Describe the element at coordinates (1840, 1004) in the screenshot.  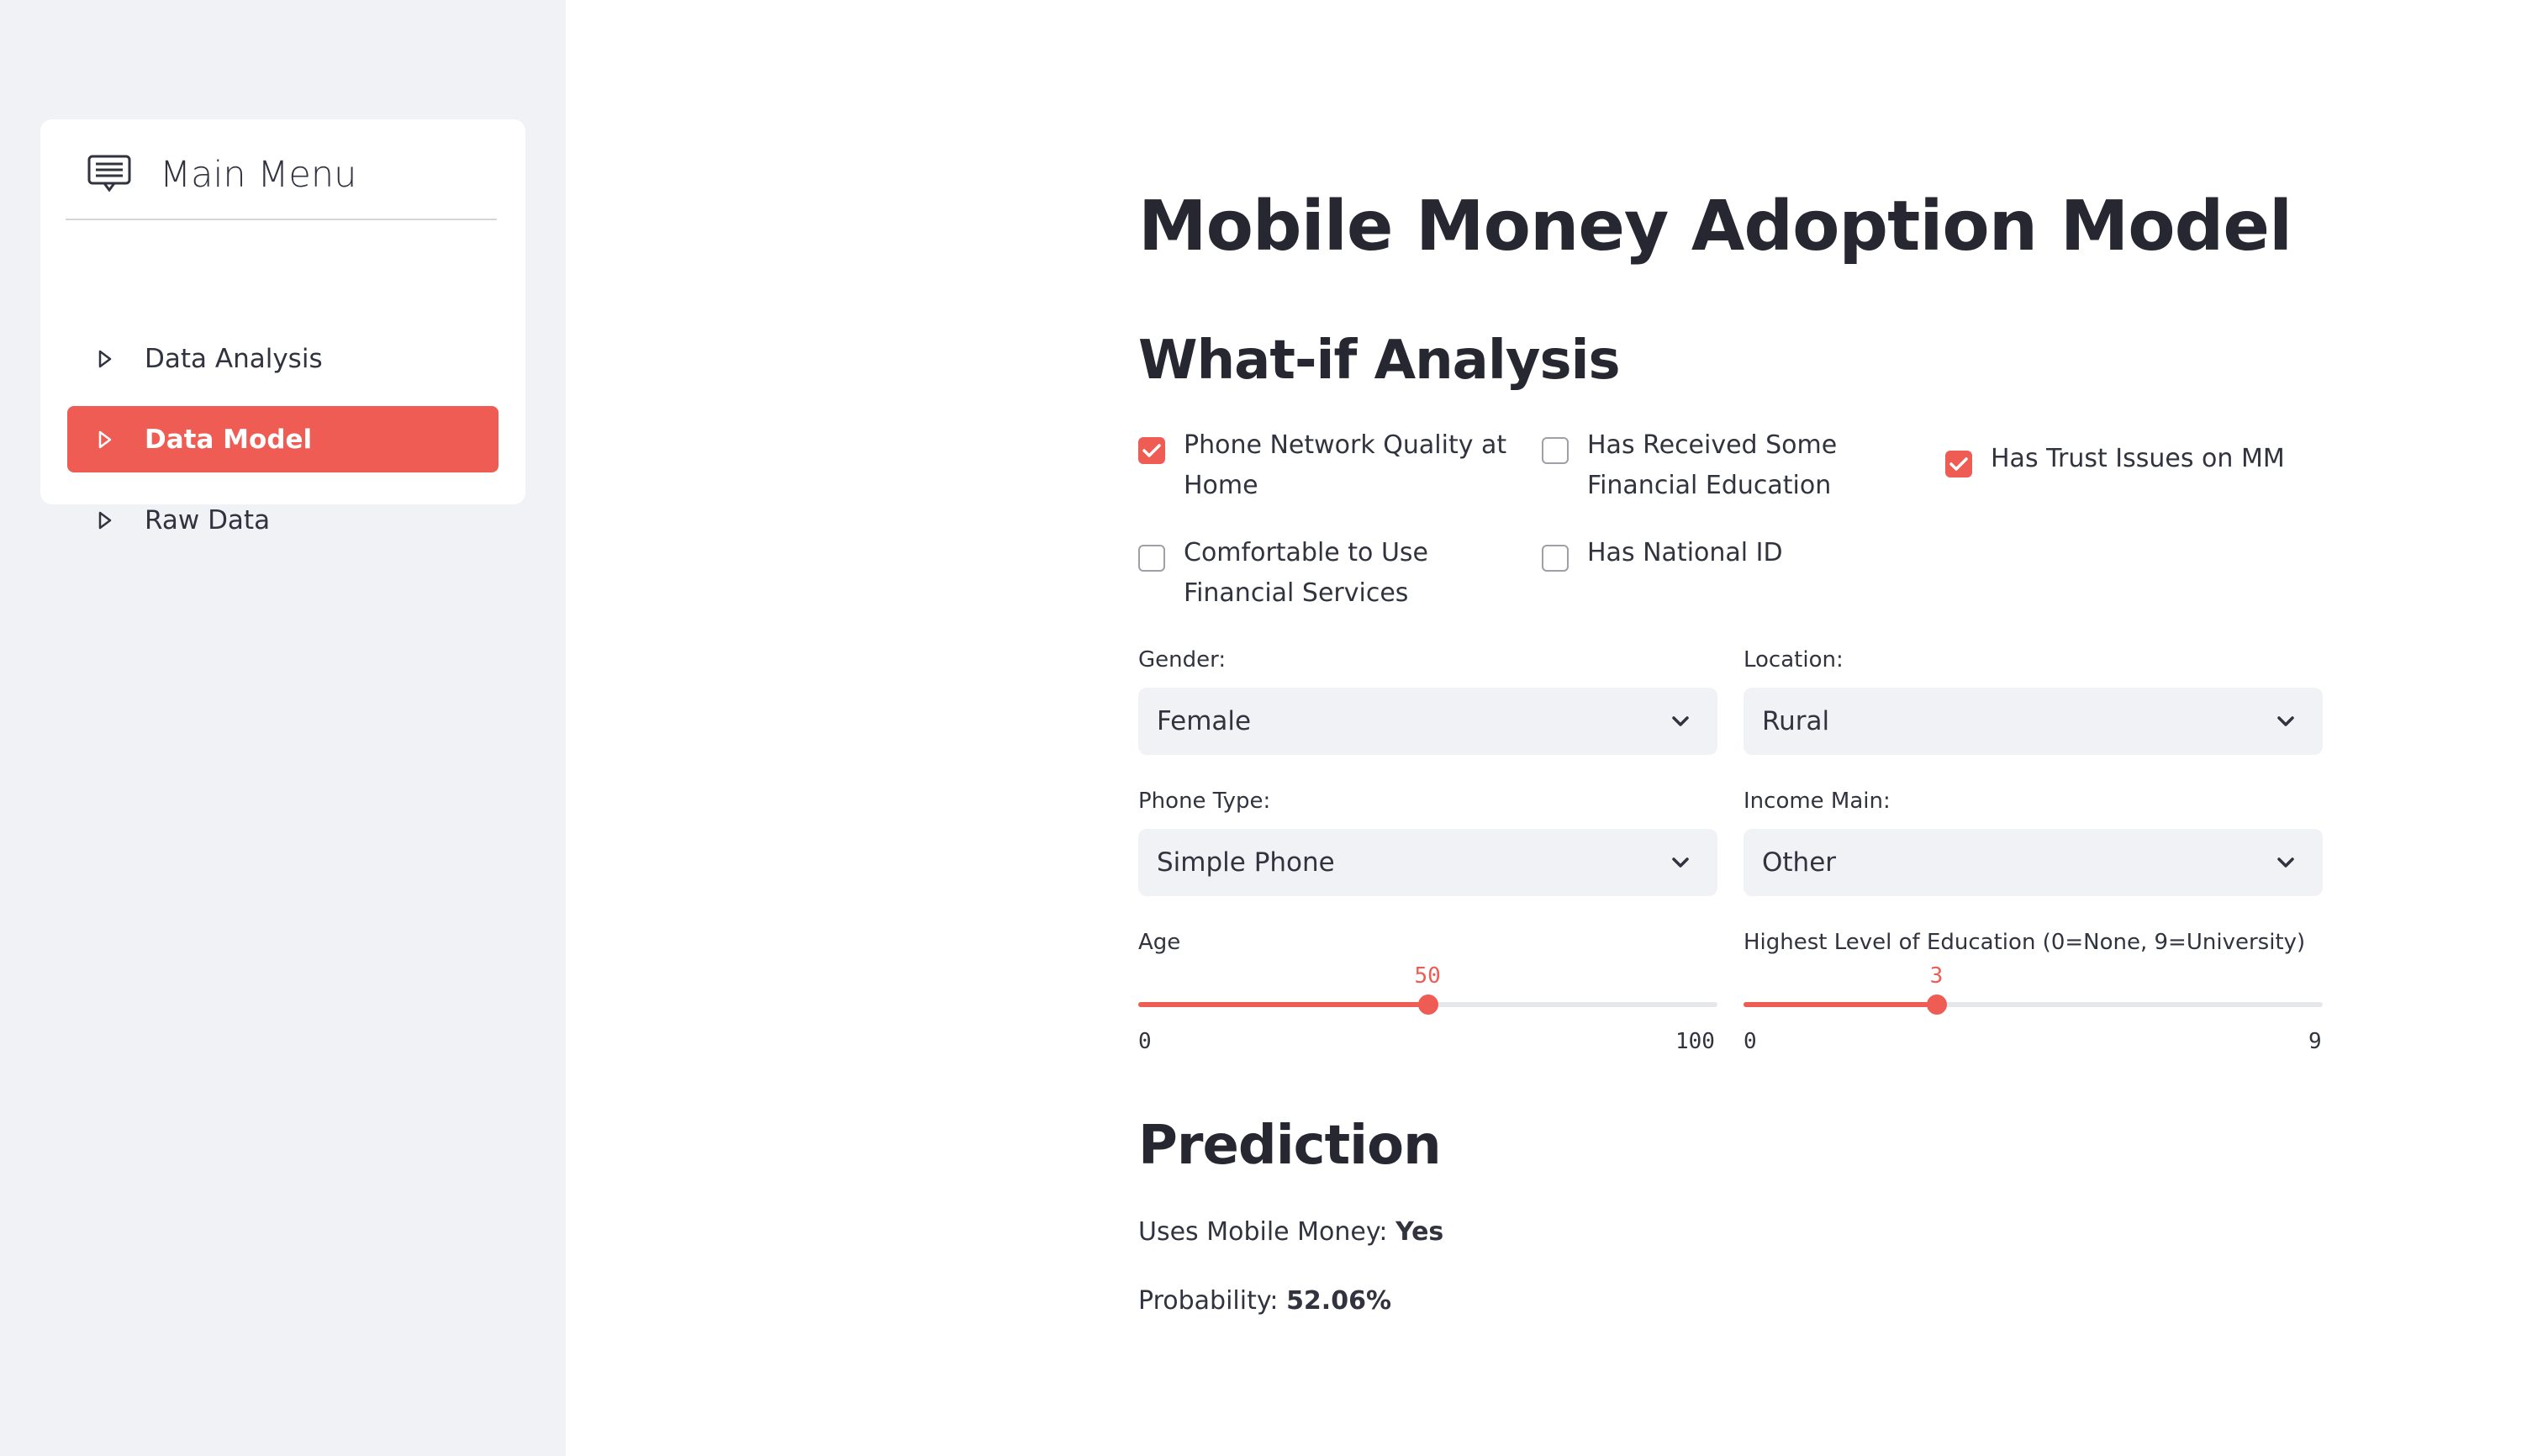
I see `education-slider-fill` at that location.